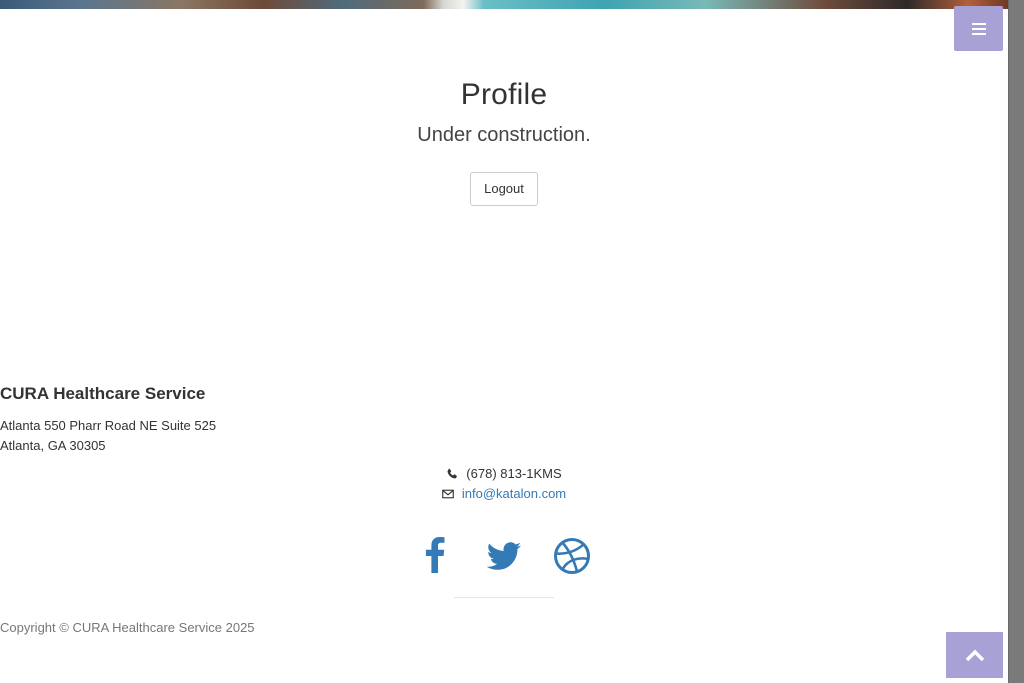 The height and width of the screenshot is (683, 1024). I want to click on scrollbar-thumb, so click(1016, 341).